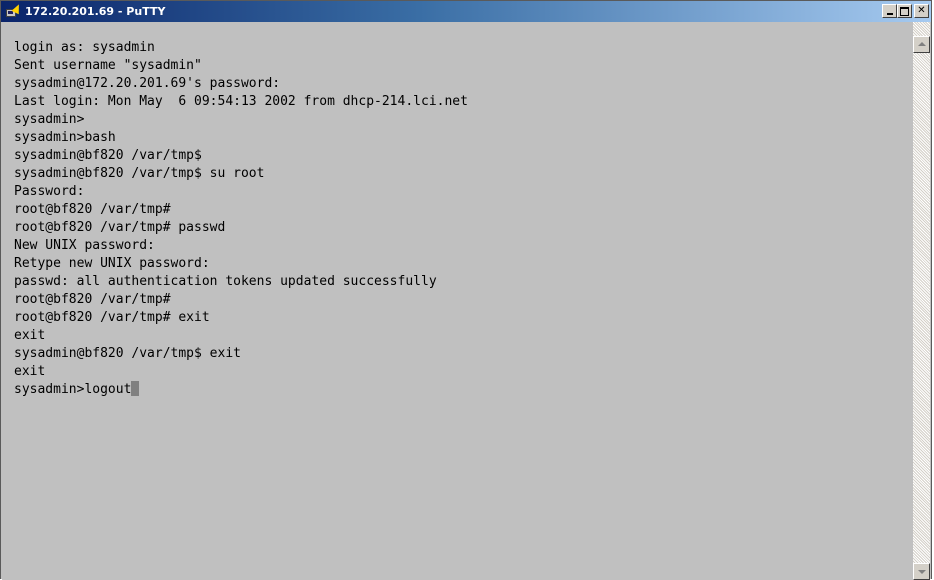 This screenshot has width=934, height=580. Describe the element at coordinates (49, 191) in the screenshot. I see `terminal-line: Password:` at that location.